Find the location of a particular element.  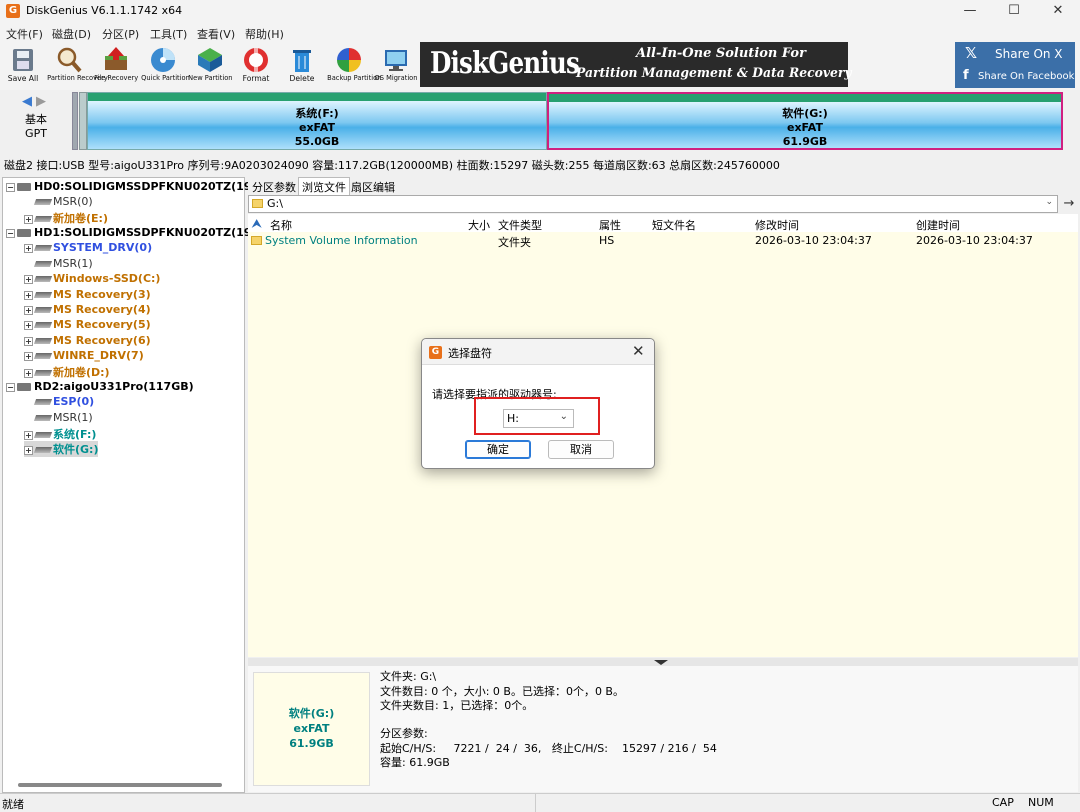

partition-fs: exFAT is located at coordinates (317, 127).